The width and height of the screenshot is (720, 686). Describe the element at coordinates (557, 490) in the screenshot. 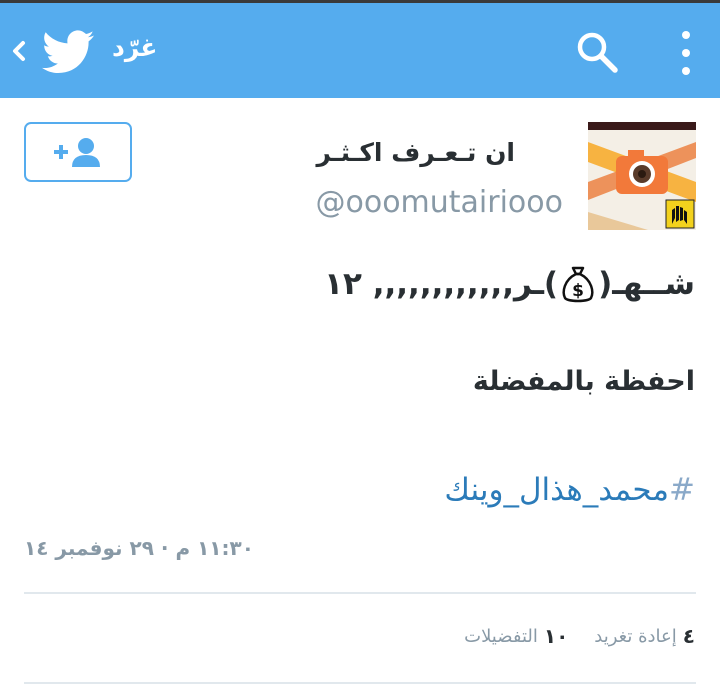

I see `hashtag-text: محمد_هذال_وينك` at that location.